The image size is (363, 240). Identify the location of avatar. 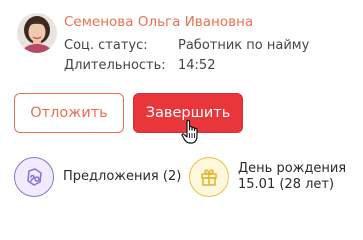
(37, 33).